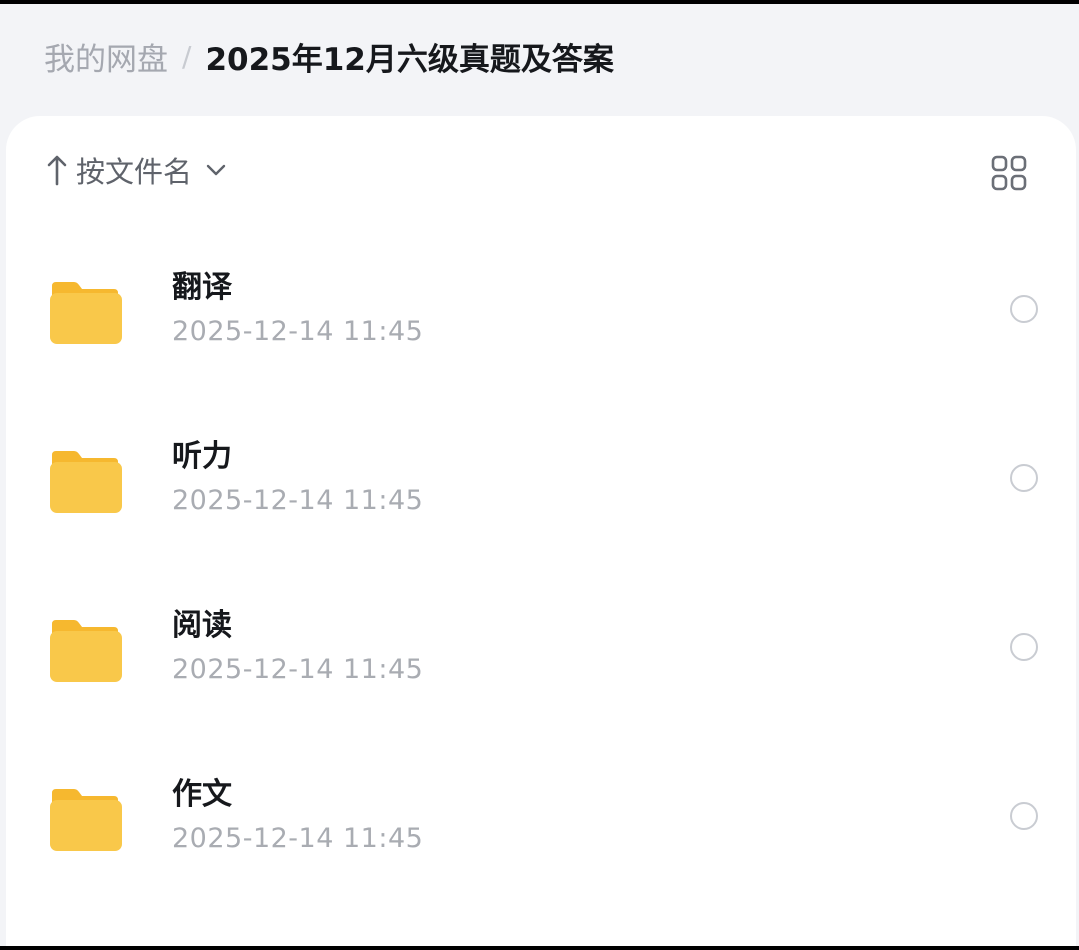  Describe the element at coordinates (202, 625) in the screenshot. I see `file-name: 阅读` at that location.